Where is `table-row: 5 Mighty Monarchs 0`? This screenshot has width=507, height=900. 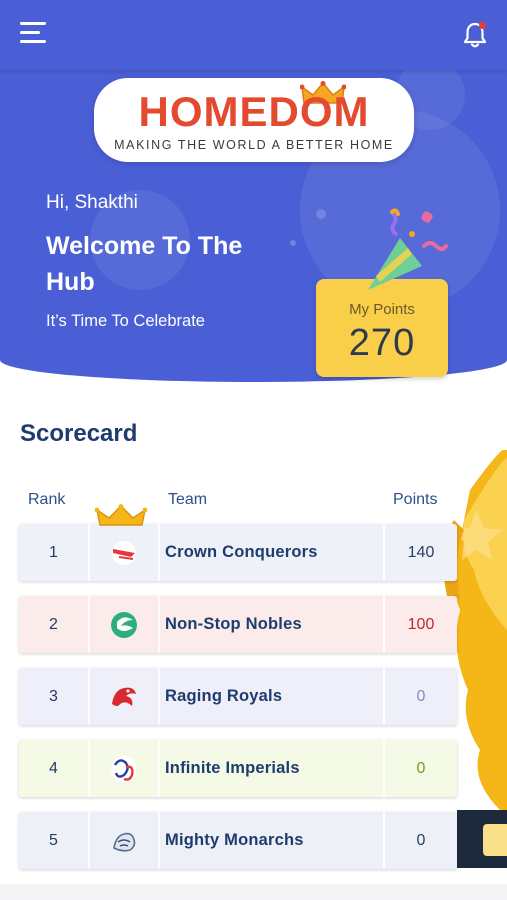 table-row: 5 Mighty Monarchs 0 is located at coordinates (238, 840).